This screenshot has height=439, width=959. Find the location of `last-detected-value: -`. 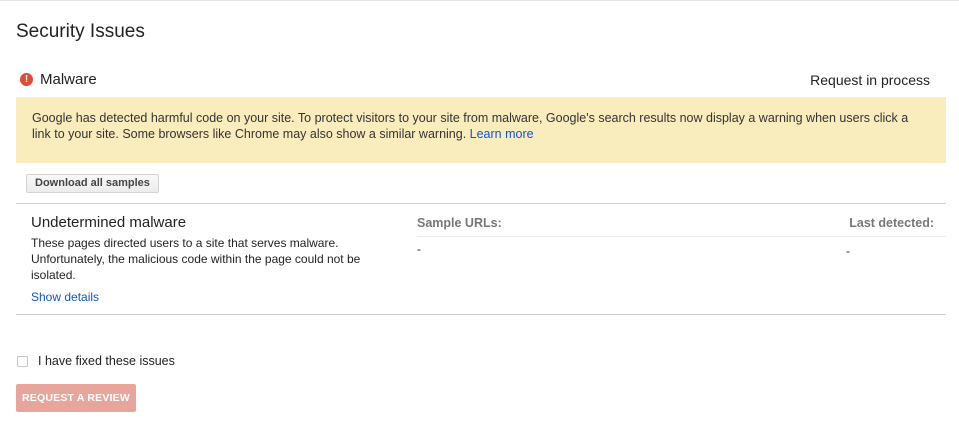

last-detected-value: - is located at coordinates (848, 251).